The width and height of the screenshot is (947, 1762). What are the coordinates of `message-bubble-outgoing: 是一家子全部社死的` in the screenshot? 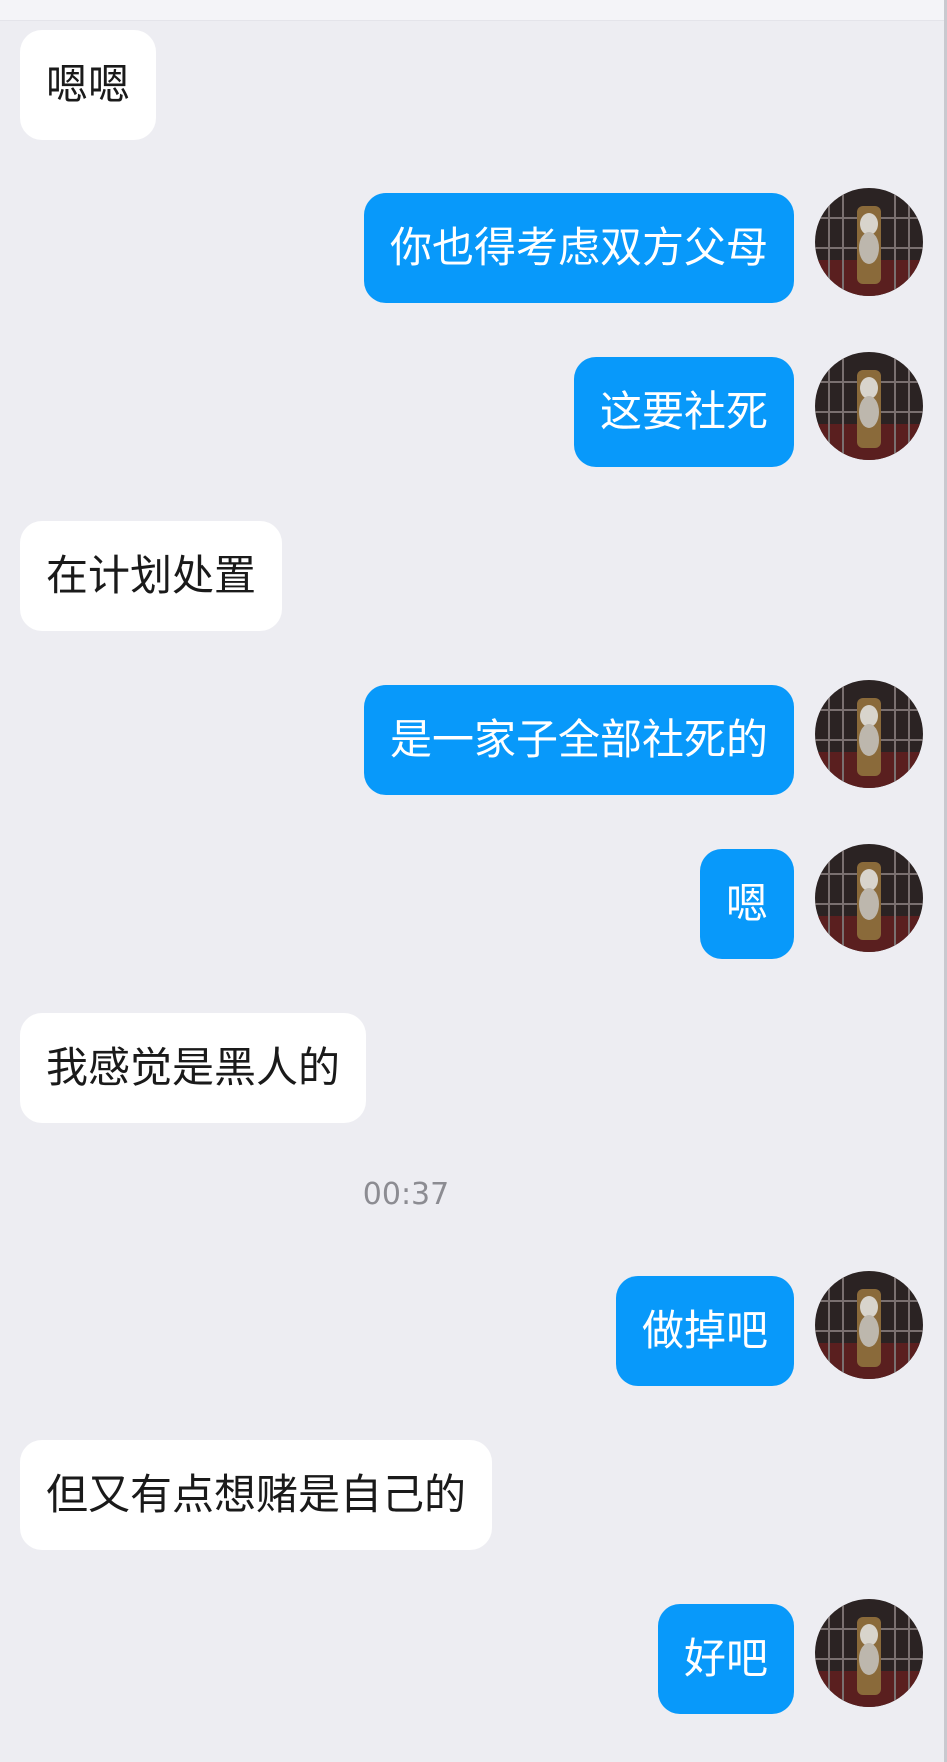 It's located at (578, 740).